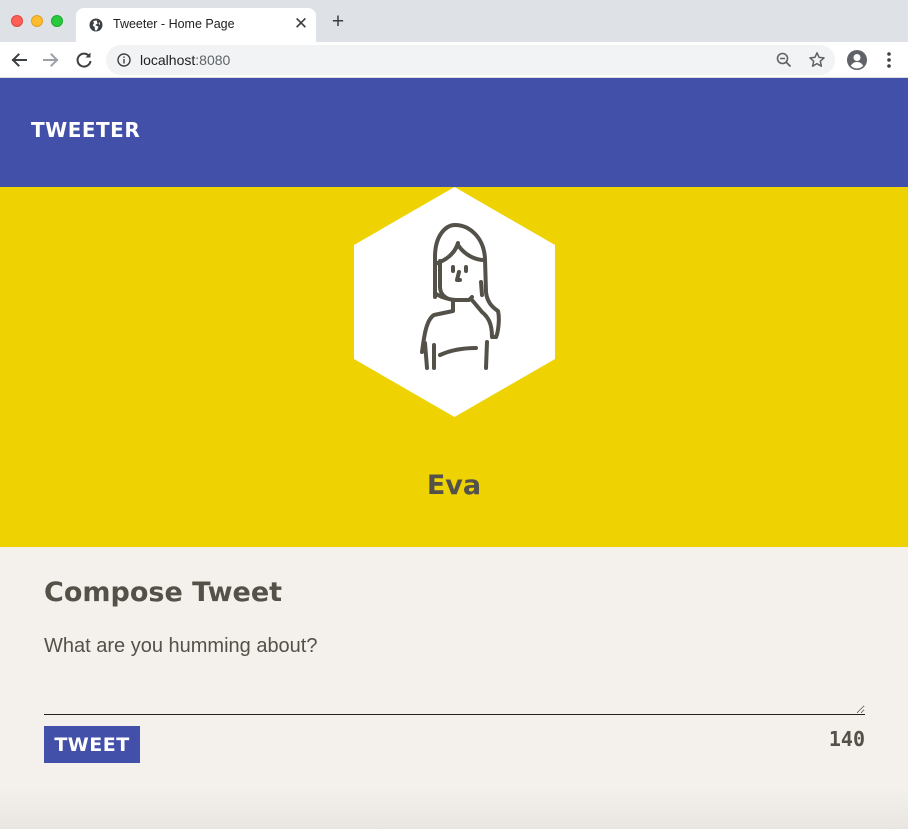 The width and height of the screenshot is (908, 829). Describe the element at coordinates (846, 739) in the screenshot. I see `character-counter: 140` at that location.